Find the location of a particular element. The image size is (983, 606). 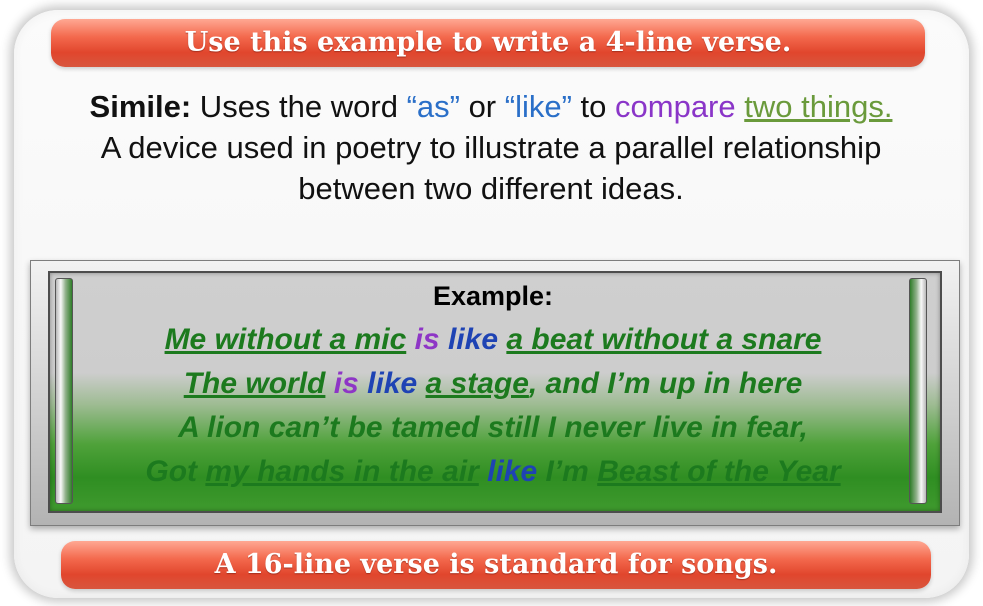

definition-term: Simile: is located at coordinates (140, 106).